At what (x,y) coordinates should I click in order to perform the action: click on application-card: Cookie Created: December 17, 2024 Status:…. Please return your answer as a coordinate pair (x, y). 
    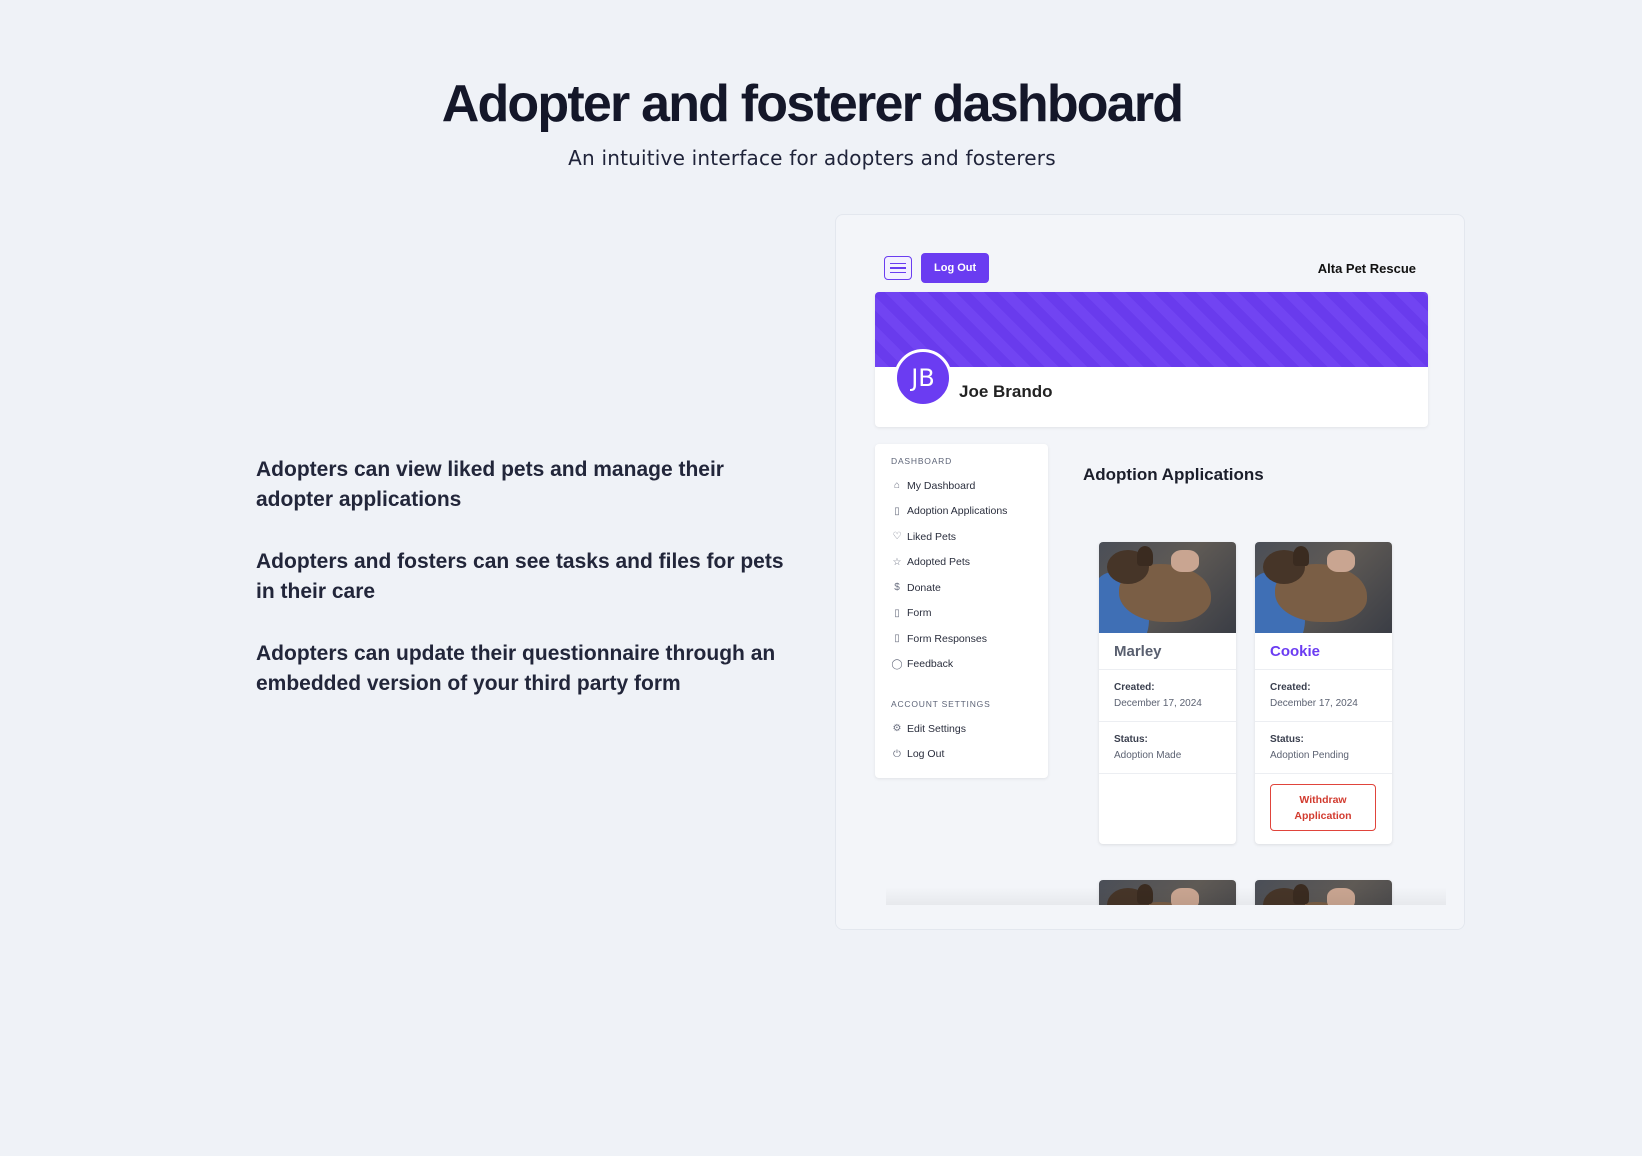
    Looking at the image, I should click on (1323, 693).